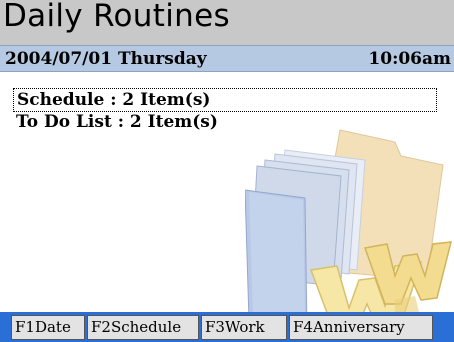 This screenshot has width=454, height=342. Describe the element at coordinates (361, 327) in the screenshot. I see `f4-anniversary-button: F4Anniversary` at that location.